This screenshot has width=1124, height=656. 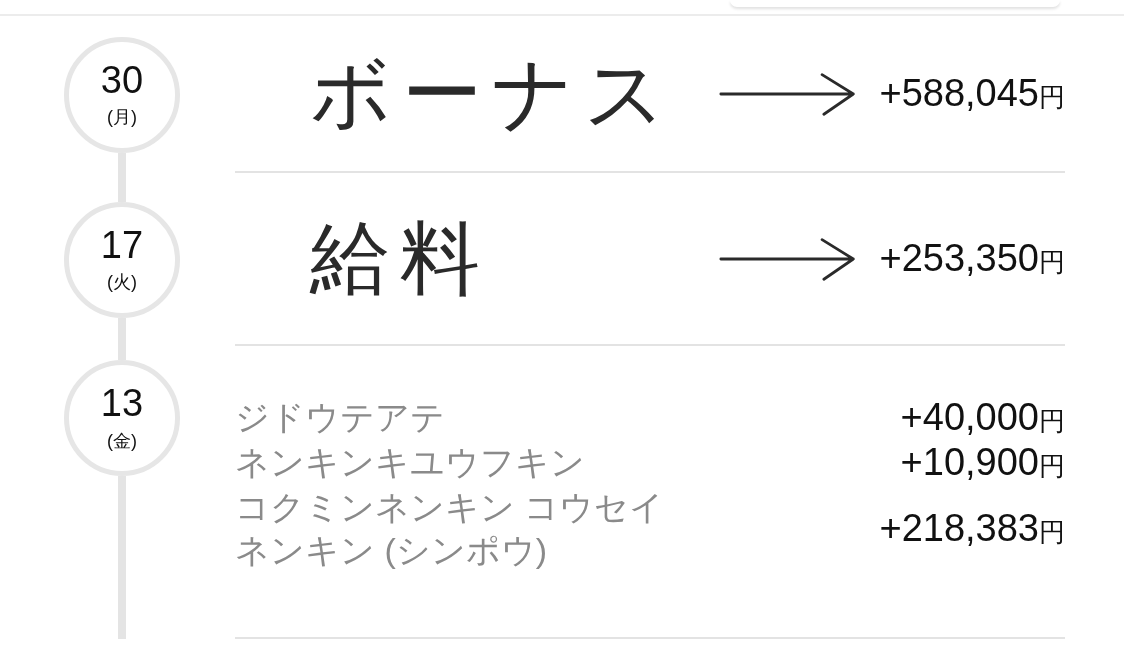 What do you see at coordinates (122, 80) in the screenshot?
I see `date-day: 30` at bounding box center [122, 80].